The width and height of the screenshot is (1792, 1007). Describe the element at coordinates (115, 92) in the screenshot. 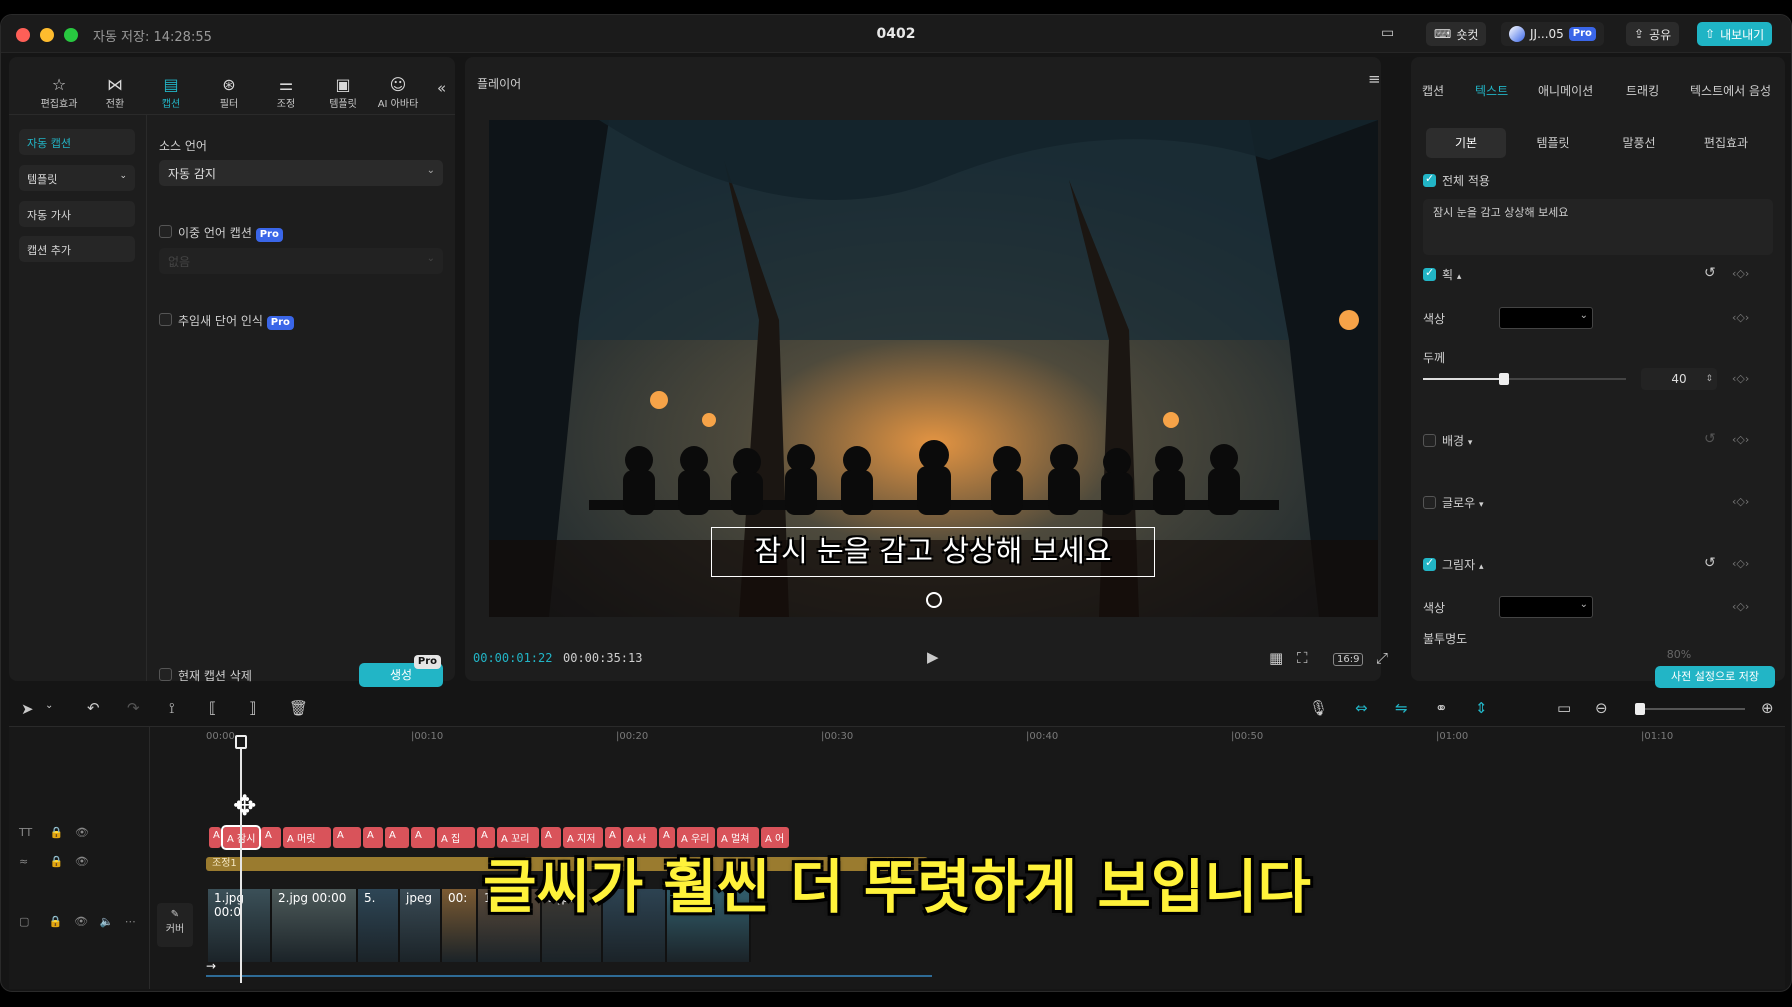

I see `tool-transition: ⋈ 전환` at that location.